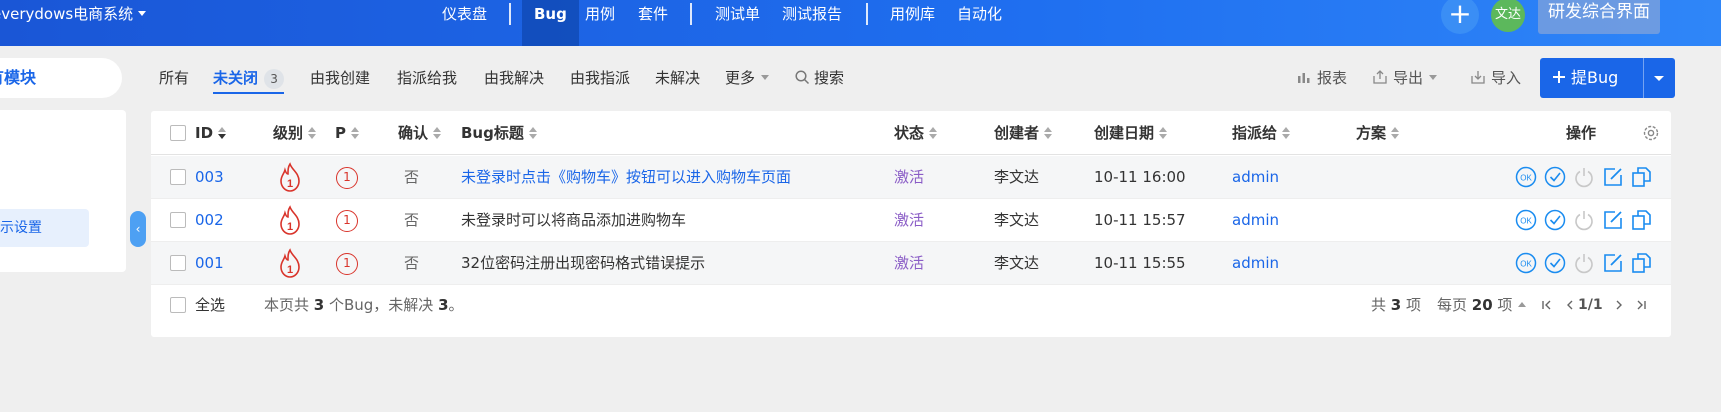 This screenshot has height=412, width=1721. Describe the element at coordinates (1023, 133) in the screenshot. I see `col-creator: 创建者` at that location.